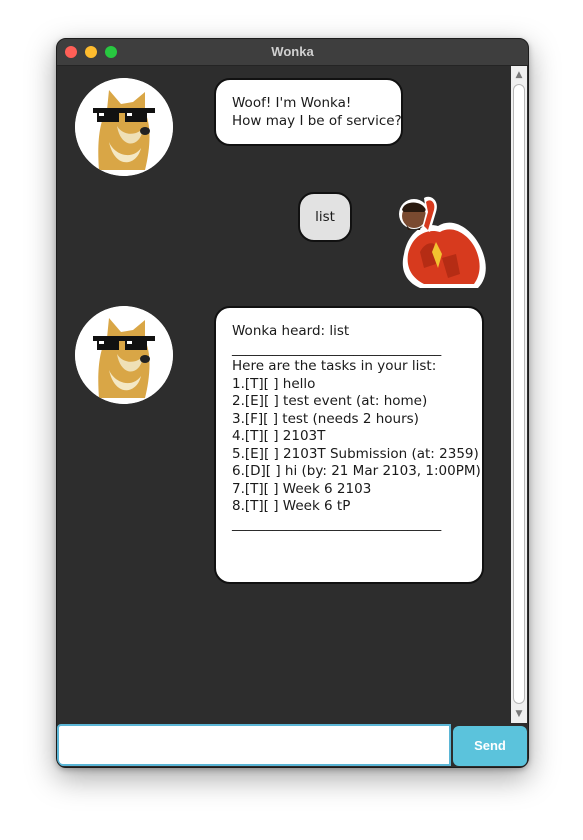 The width and height of the screenshot is (583, 840). What do you see at coordinates (274, 383) in the screenshot?
I see `message-line: 1.[T][ ] hello` at bounding box center [274, 383].